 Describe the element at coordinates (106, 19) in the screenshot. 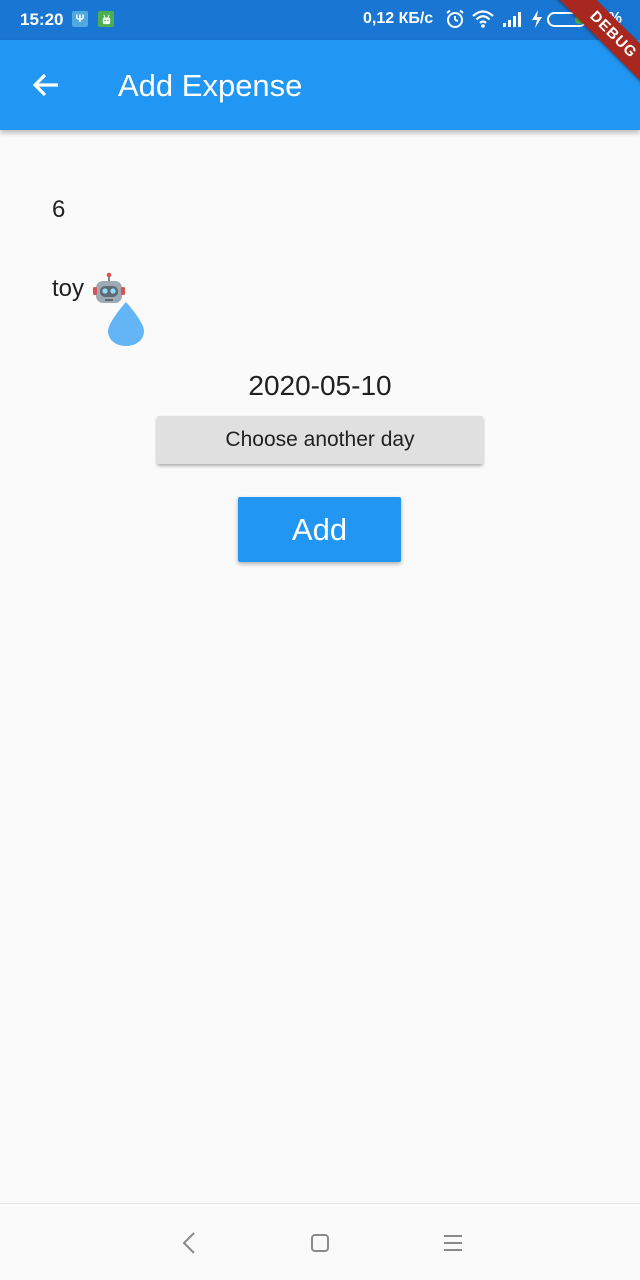

I see `android-icon` at that location.